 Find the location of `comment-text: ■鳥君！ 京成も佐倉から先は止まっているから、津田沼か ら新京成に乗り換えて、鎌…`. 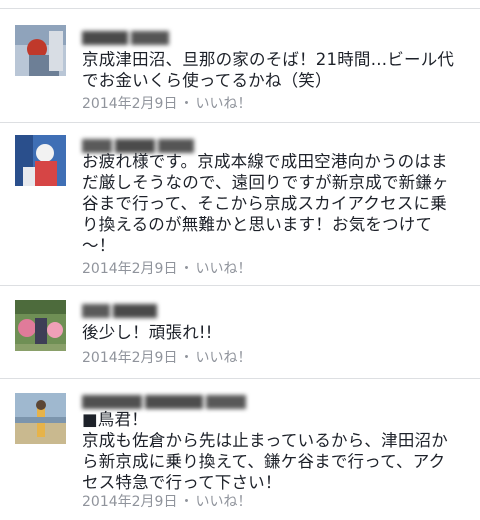

comment-text: ■鳥君！ 京成も佐倉から先は止まっているから、津田沼か ら新京成に乗り換えて、鎌… is located at coordinates (265, 451).